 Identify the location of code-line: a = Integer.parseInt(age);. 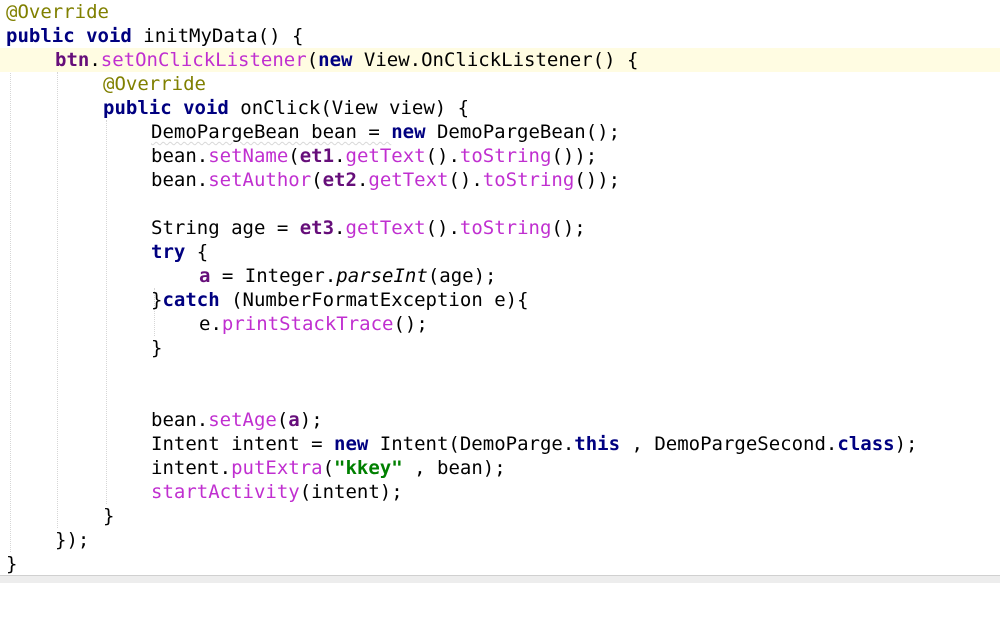
(500, 276).